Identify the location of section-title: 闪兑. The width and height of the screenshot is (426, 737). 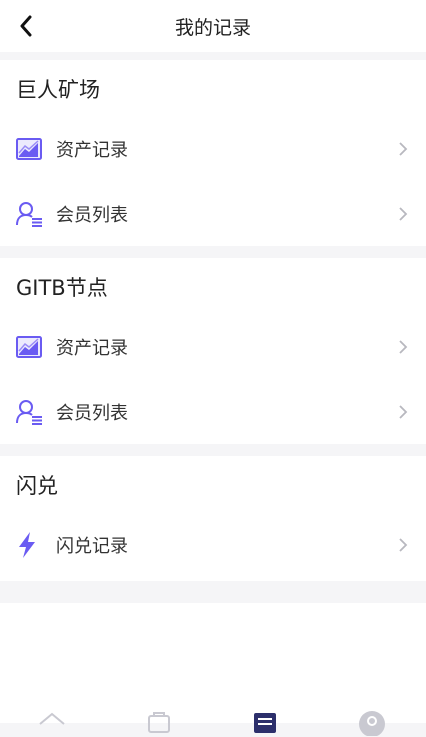
(37, 486).